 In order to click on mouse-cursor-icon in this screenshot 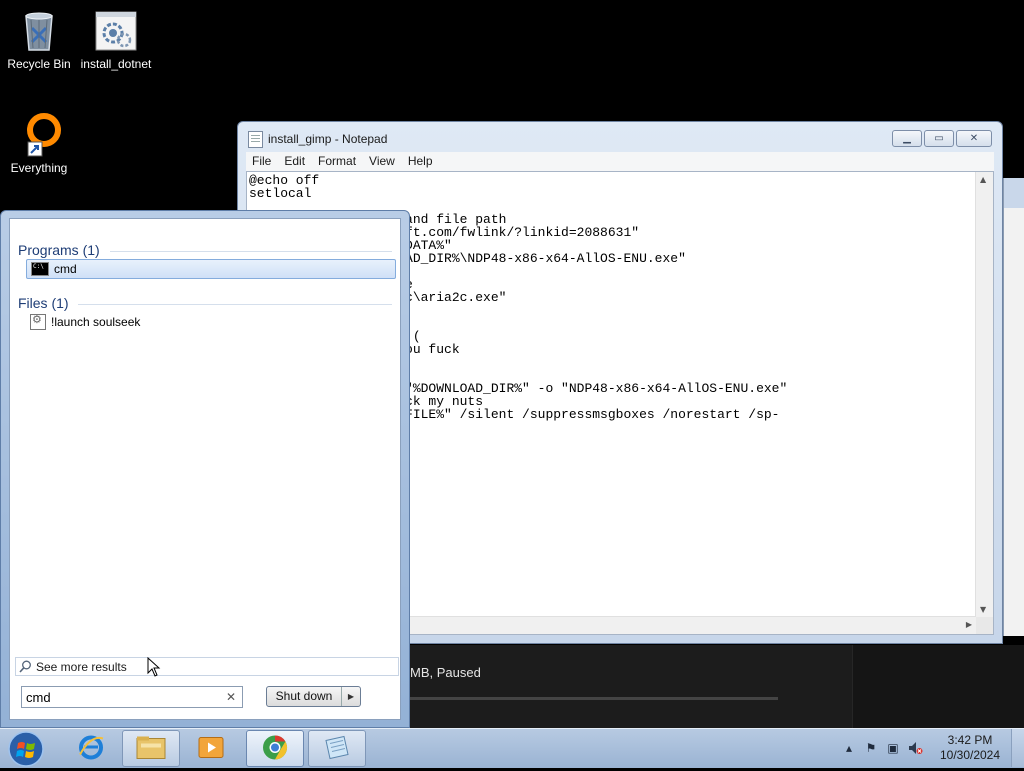, I will do `click(154, 667)`.